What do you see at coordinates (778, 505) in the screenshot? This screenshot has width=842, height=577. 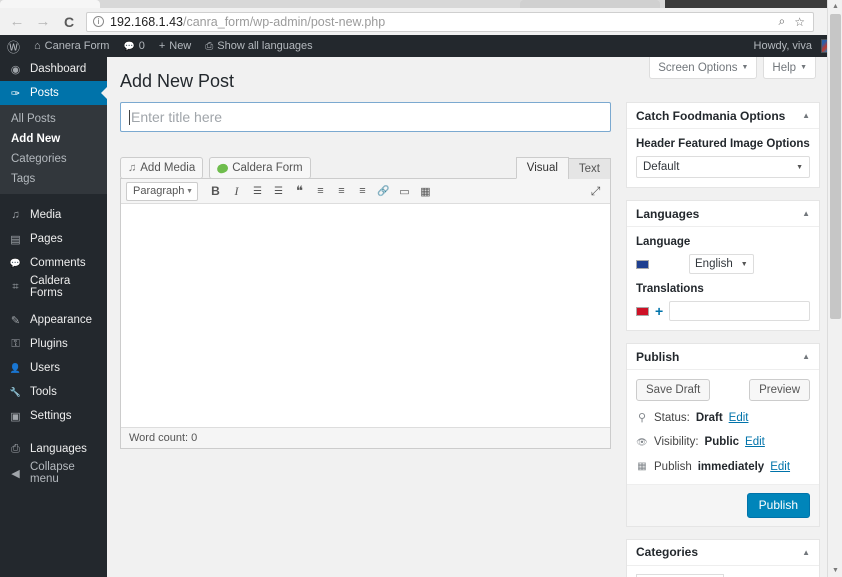 I see `publish-button: Publish` at bounding box center [778, 505].